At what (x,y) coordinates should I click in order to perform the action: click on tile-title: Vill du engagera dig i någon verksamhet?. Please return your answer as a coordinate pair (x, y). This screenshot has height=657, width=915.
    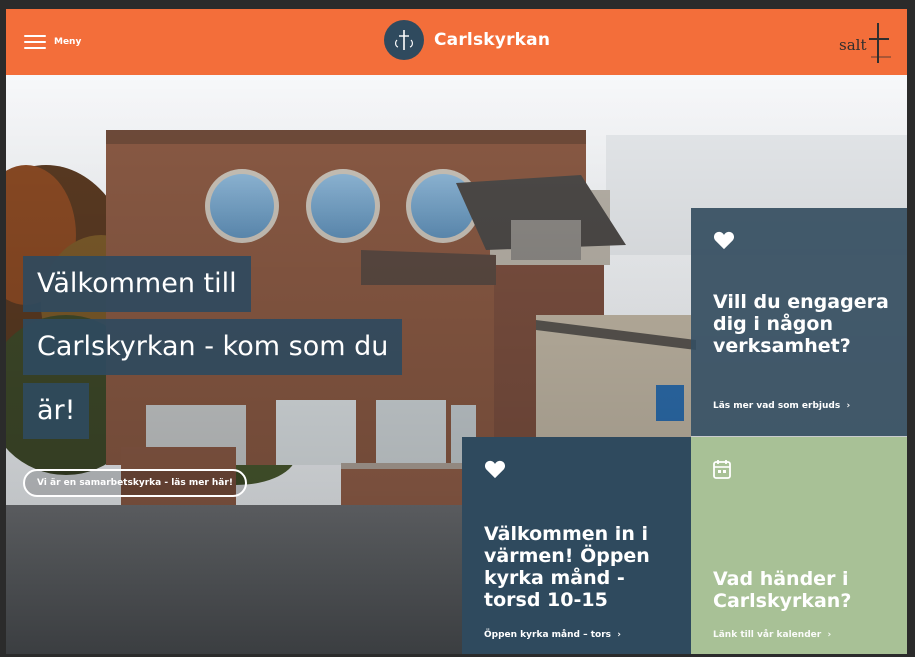
    Looking at the image, I should click on (801, 324).